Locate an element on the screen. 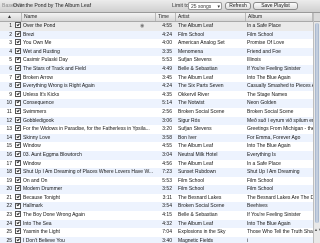 The height and width of the screenshot is (243, 320). save-playlist-button: Save Playlist is located at coordinates (275, 6).